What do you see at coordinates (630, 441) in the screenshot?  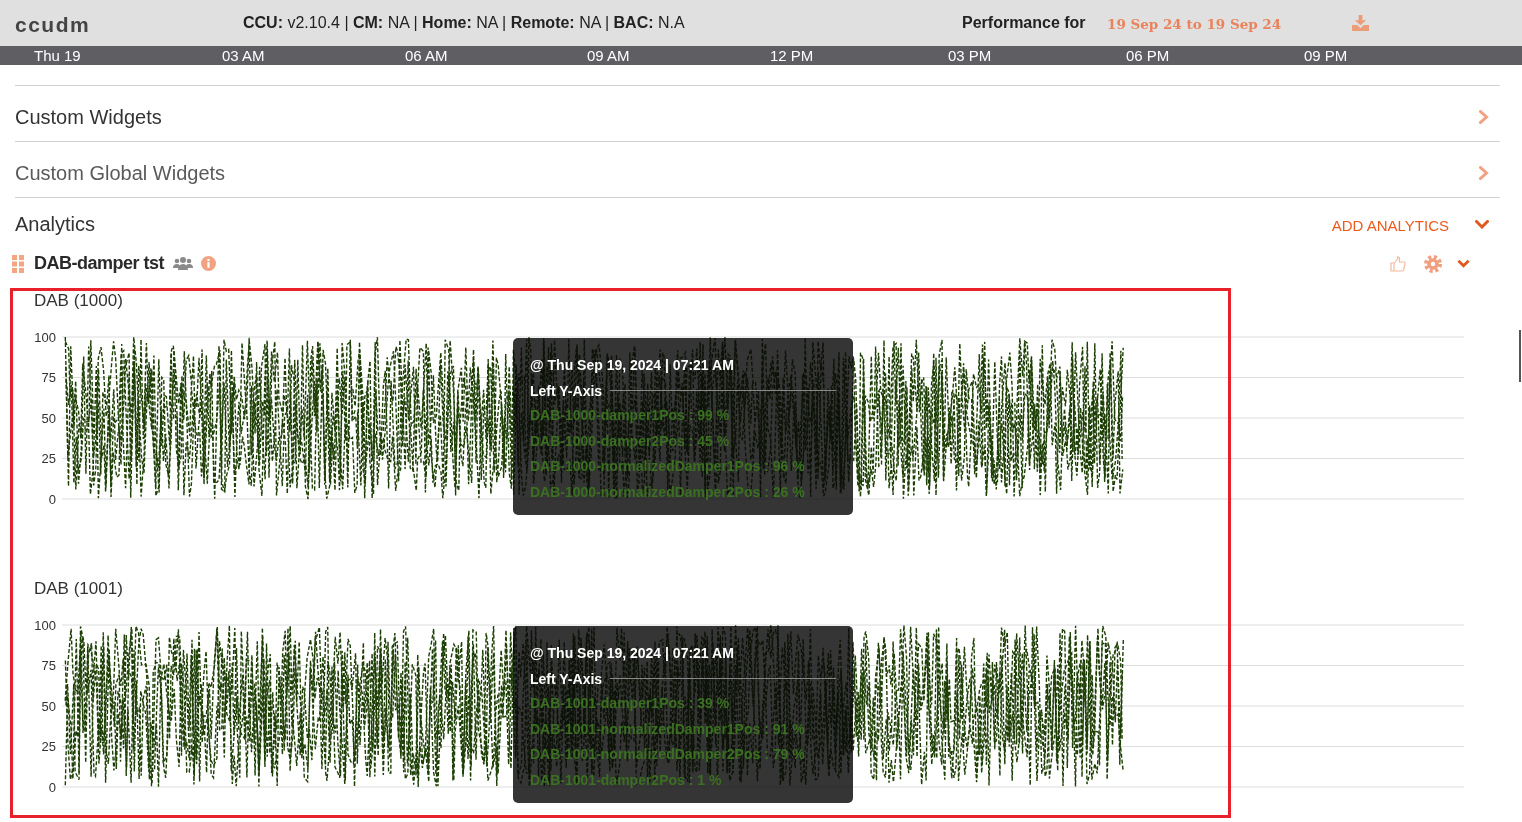 I see `tooltip-series-value: DAB-1000-damper2Pos : 45 %` at bounding box center [630, 441].